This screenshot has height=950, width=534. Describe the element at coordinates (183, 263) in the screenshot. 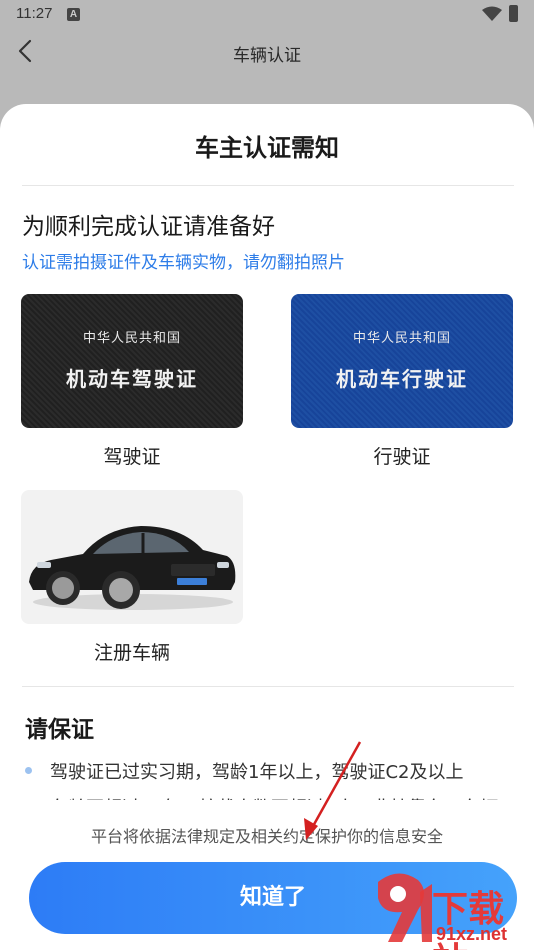

I see `prep-subtext: 认证需拍摄证件及车辆实物，请勿翻拍照片` at that location.